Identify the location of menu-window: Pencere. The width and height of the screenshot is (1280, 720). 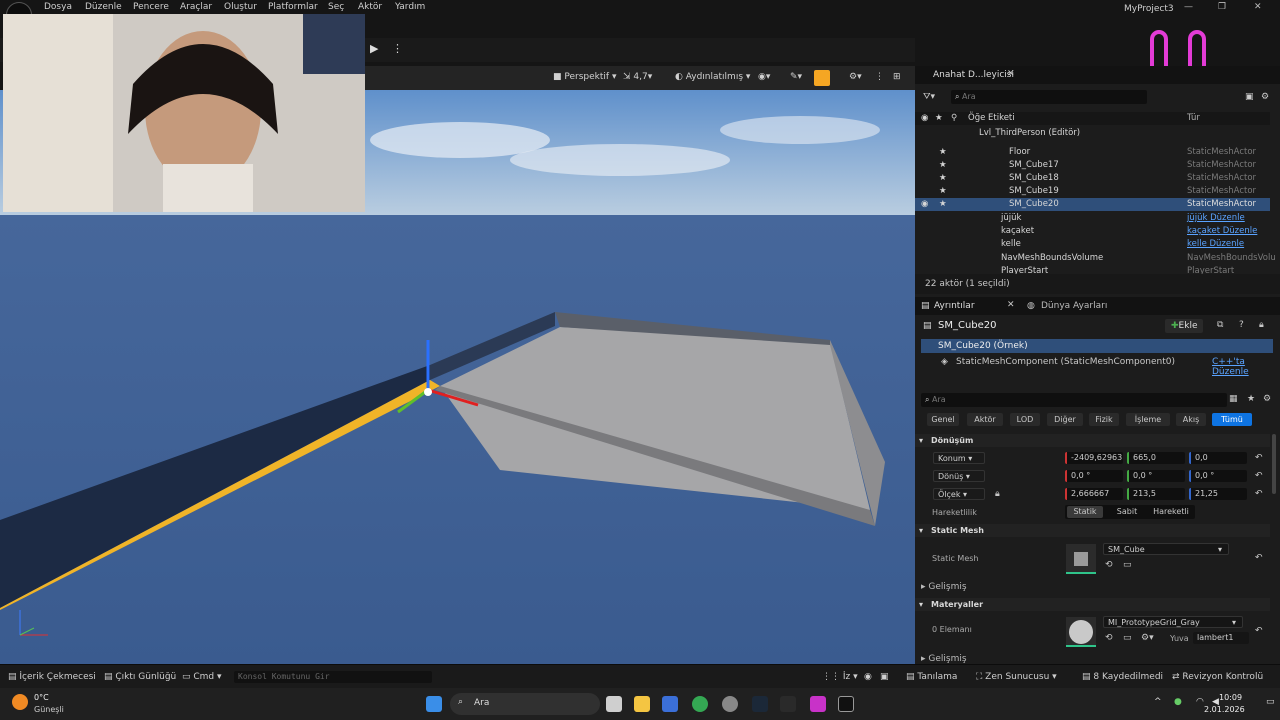
(151, 7).